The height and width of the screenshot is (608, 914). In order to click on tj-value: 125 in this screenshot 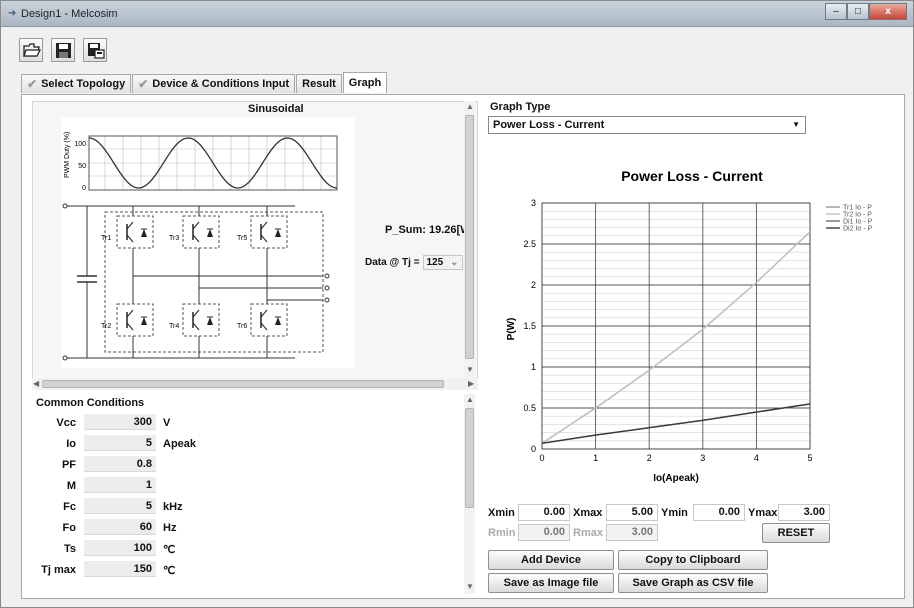, I will do `click(435, 262)`.